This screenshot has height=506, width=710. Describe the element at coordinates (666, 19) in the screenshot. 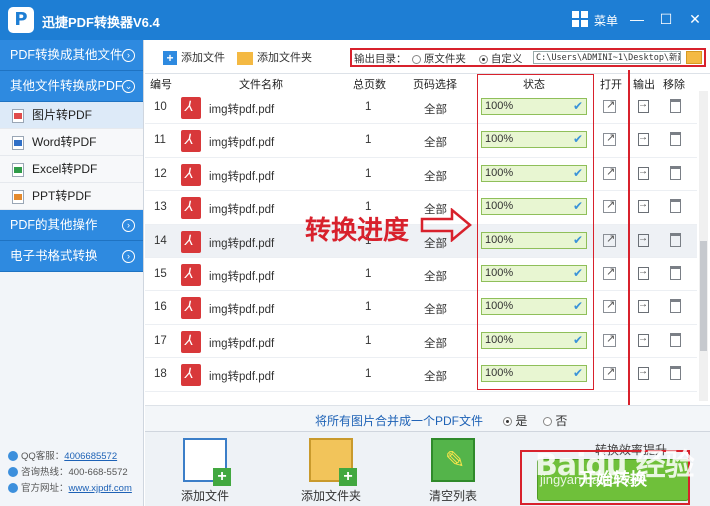

I see `maximize-icon: ☐` at that location.